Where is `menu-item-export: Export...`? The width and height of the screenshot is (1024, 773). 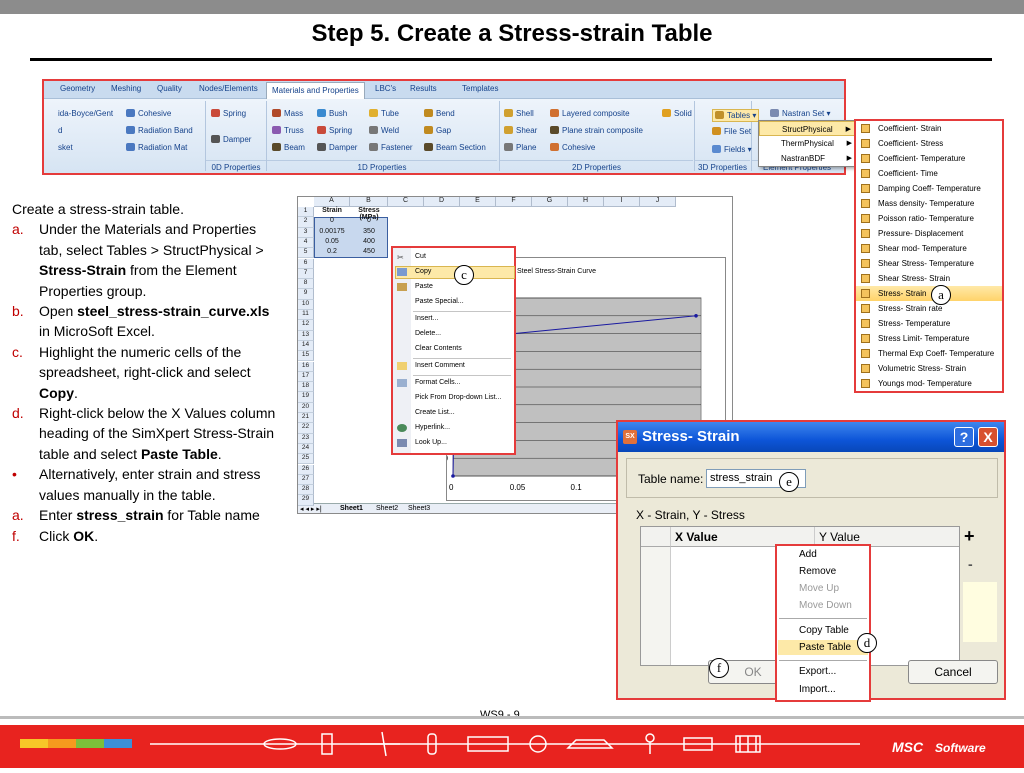
menu-item-export: Export... is located at coordinates (817, 671).